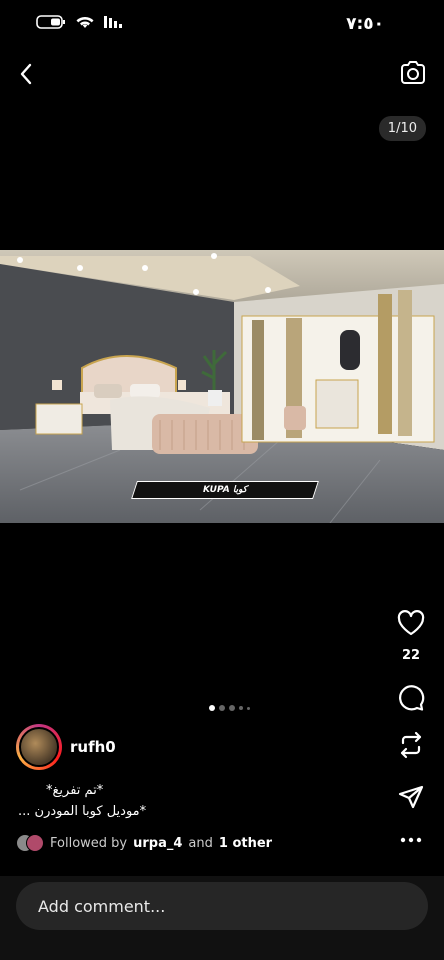  I want to click on followed-by-other: 1 other, so click(245, 843).